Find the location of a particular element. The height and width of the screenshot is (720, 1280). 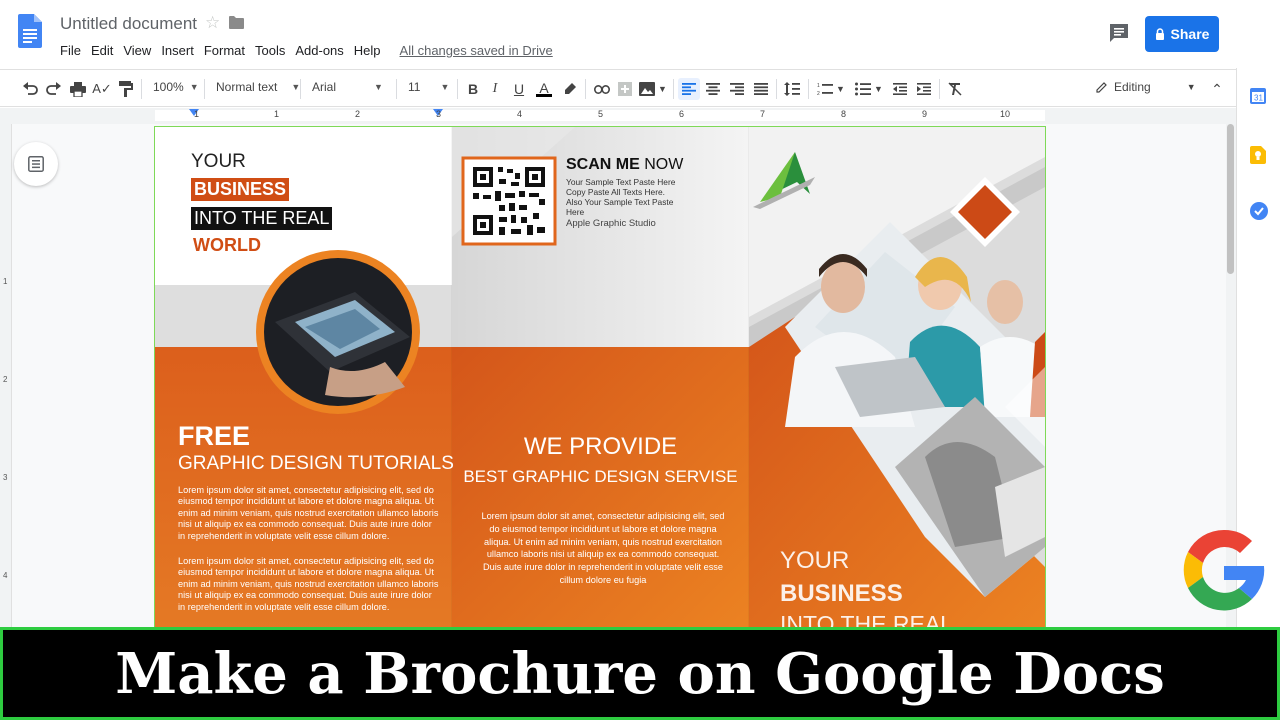

sample-line: Also Your Sample Text Paste is located at coordinates (620, 202).